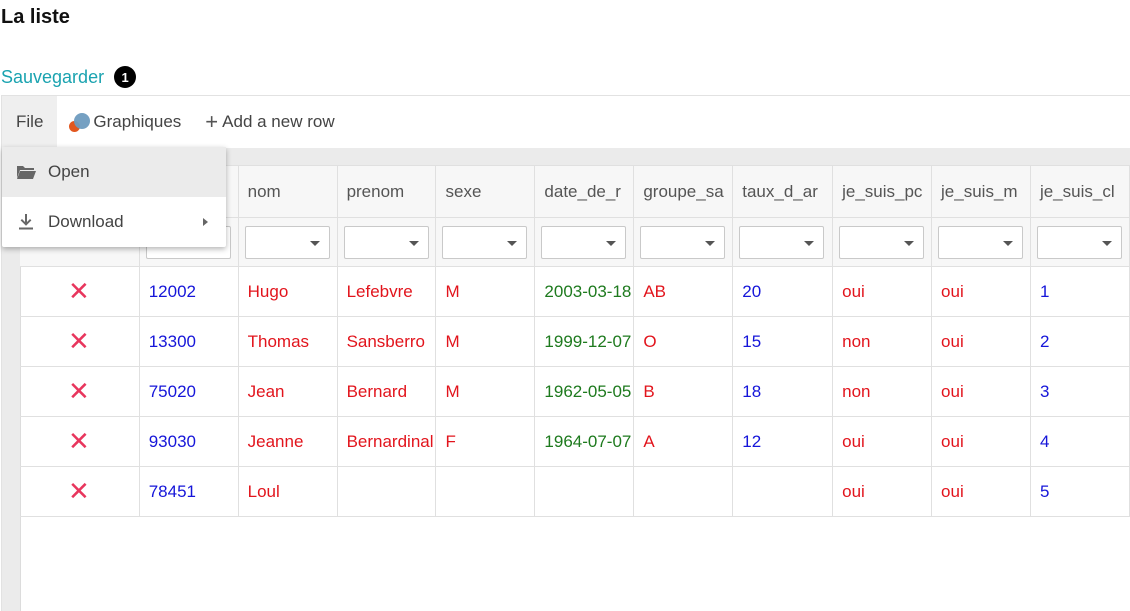 Image resolution: width=1130 pixels, height=611 pixels. I want to click on table-cell: Loul, so click(288, 491).